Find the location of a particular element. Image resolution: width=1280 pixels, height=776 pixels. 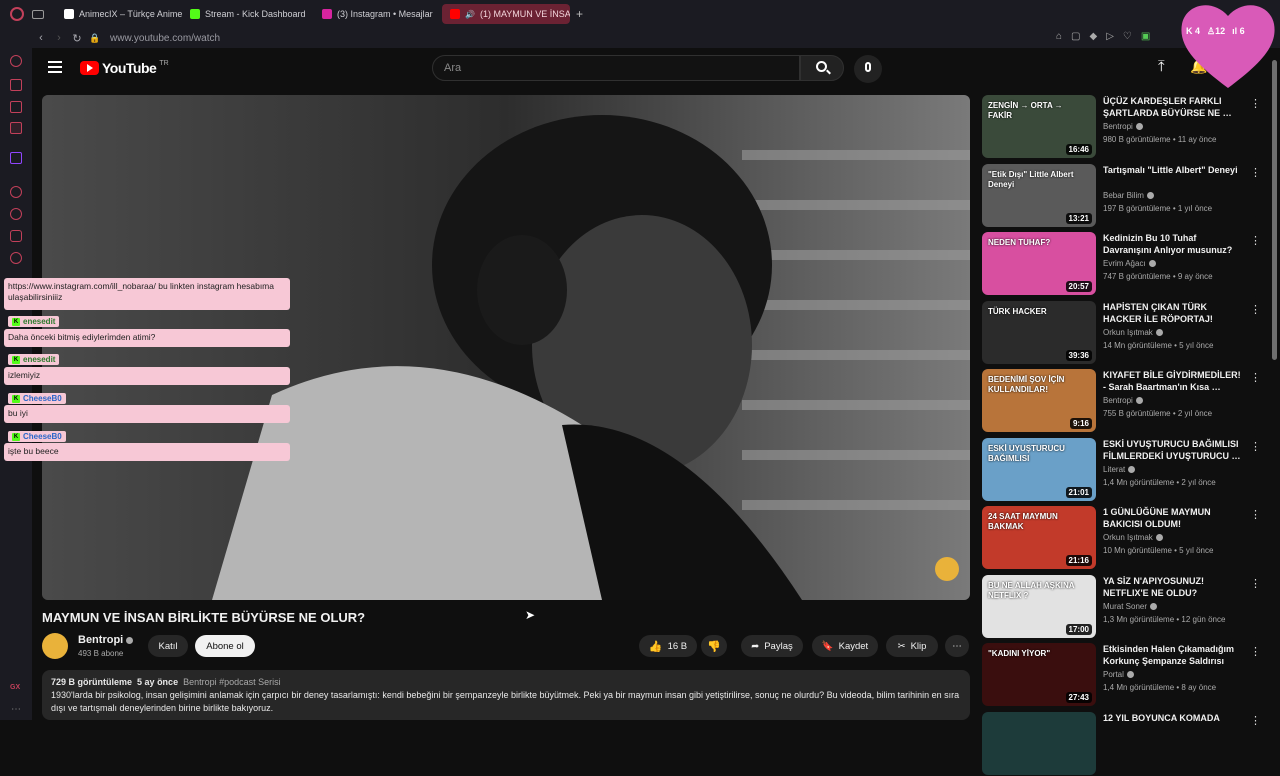

like-button: 👍 16 B is located at coordinates (668, 646).